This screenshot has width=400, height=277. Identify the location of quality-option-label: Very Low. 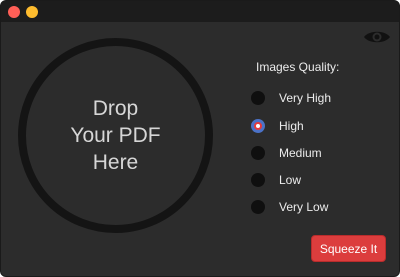
(304, 207).